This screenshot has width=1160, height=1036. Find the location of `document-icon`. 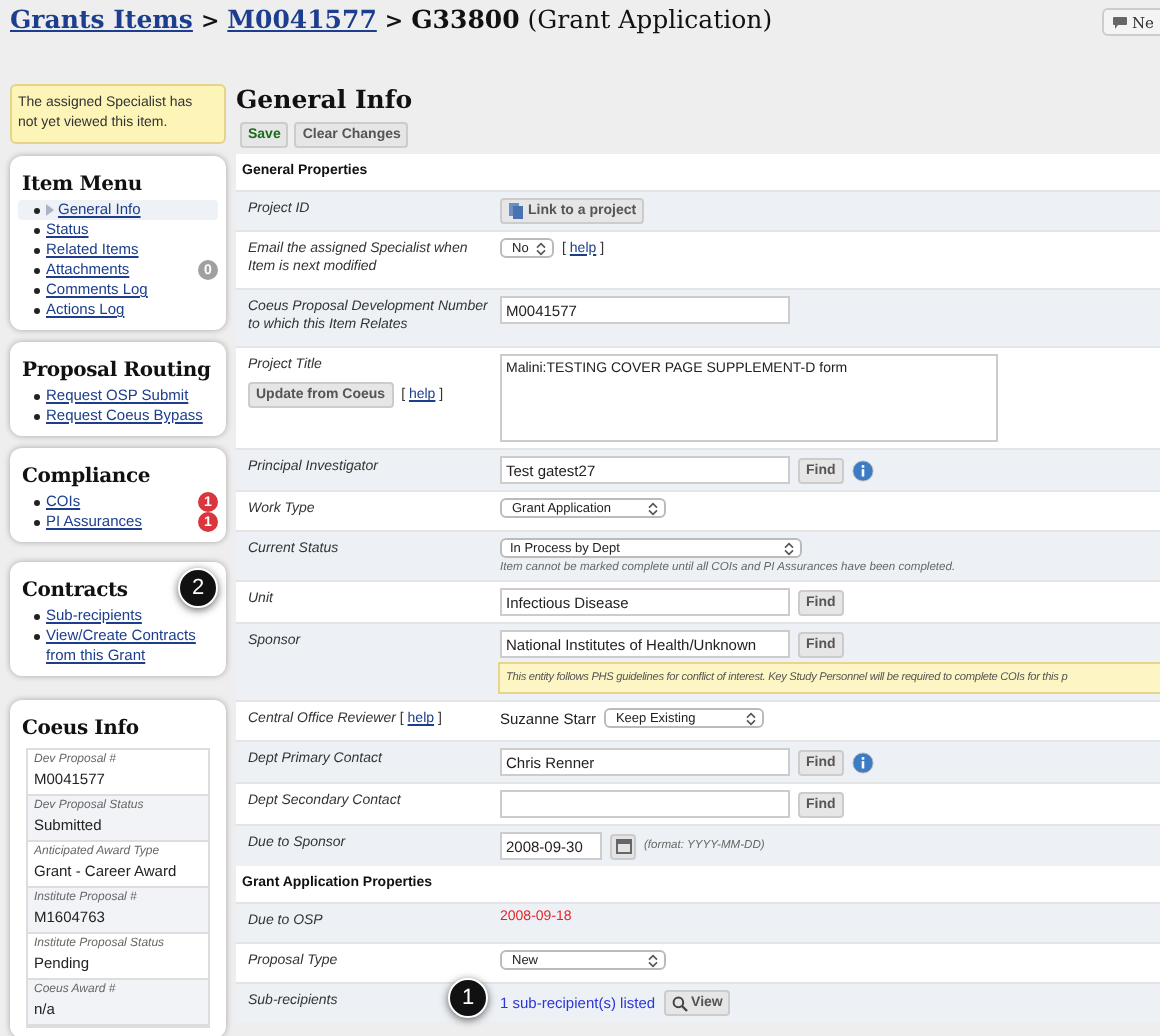

document-icon is located at coordinates (516, 211).